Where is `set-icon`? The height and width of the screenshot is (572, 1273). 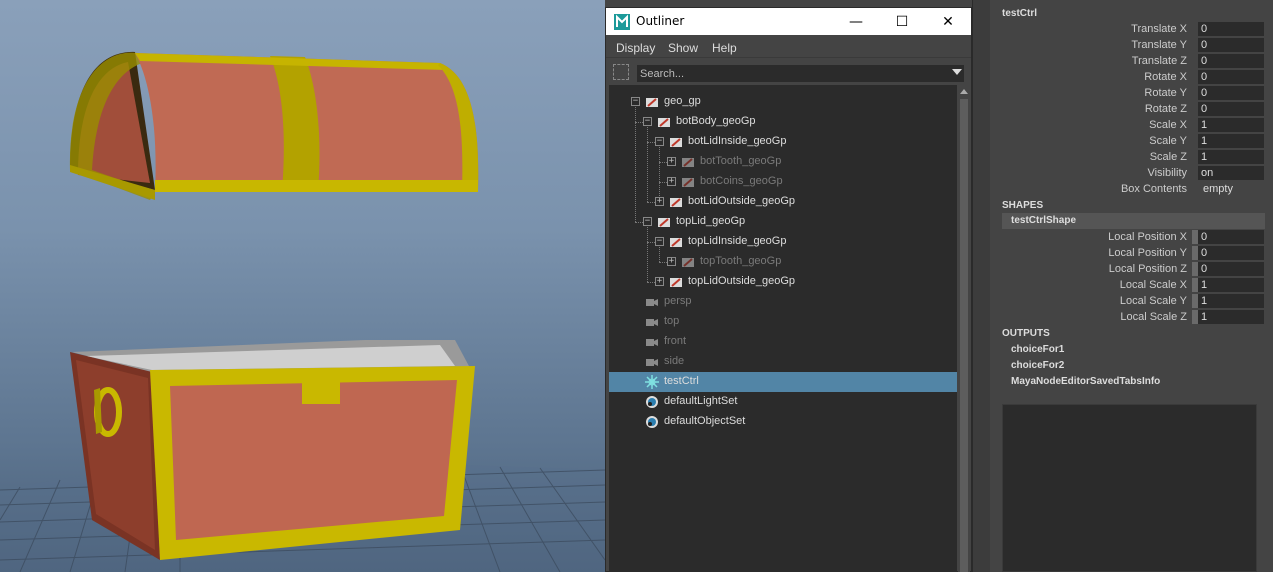 set-icon is located at coordinates (652, 422).